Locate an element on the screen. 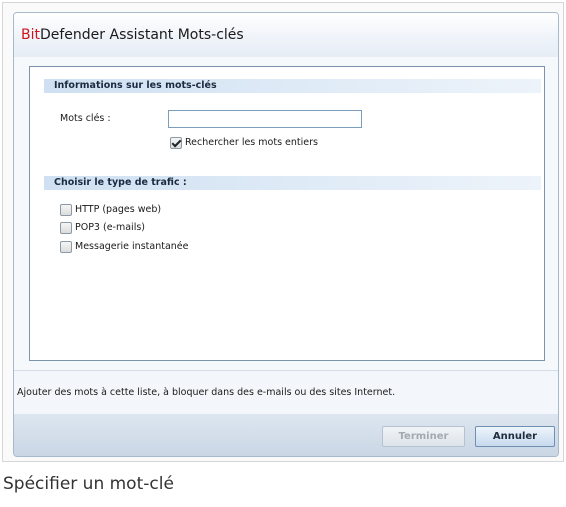 The height and width of the screenshot is (507, 566). keywords-label: Mots clés : is located at coordinates (85, 118).